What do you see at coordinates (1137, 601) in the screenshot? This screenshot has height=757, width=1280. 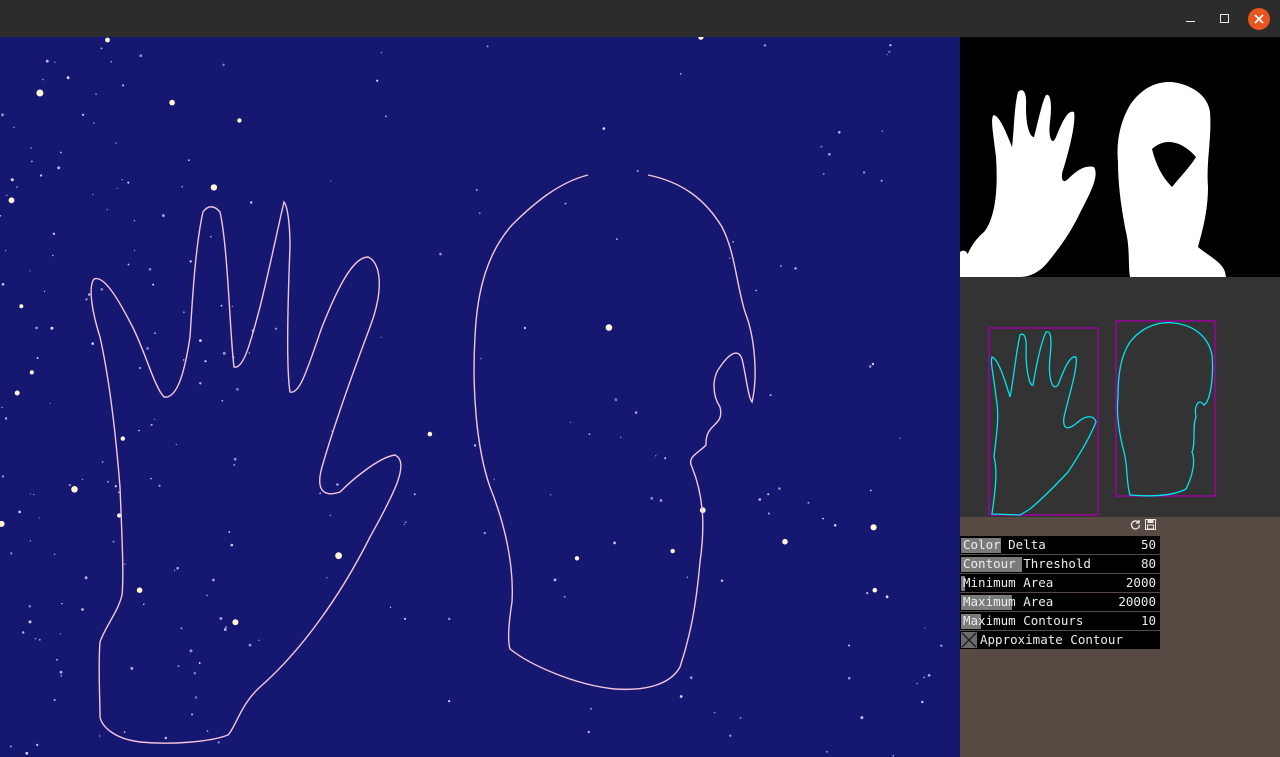 I see `slider-value: 20000` at bounding box center [1137, 601].